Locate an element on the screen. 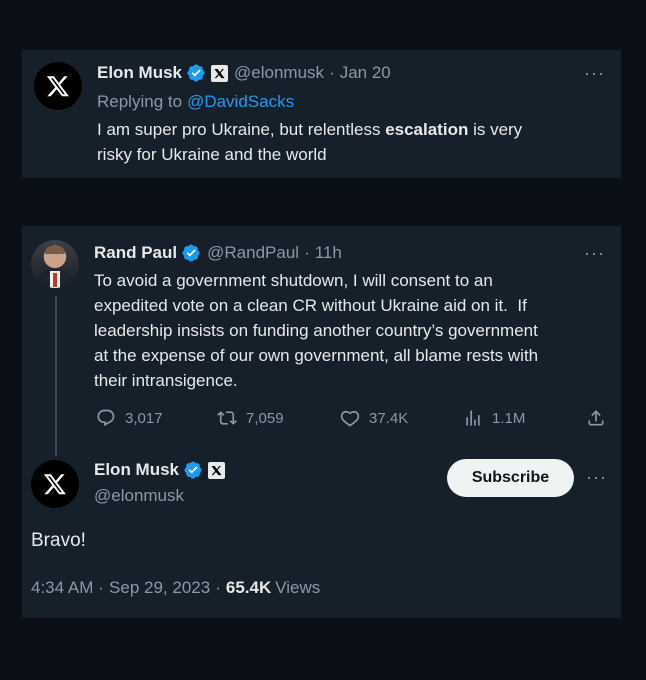  author-name: Rand Paul is located at coordinates (135, 253).